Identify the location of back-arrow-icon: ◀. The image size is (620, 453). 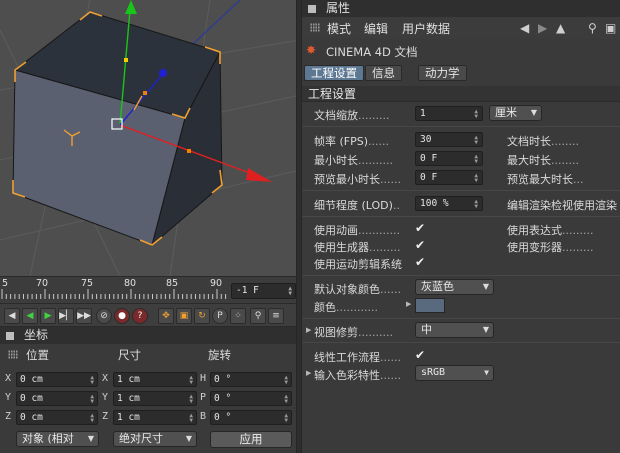
(524, 28).